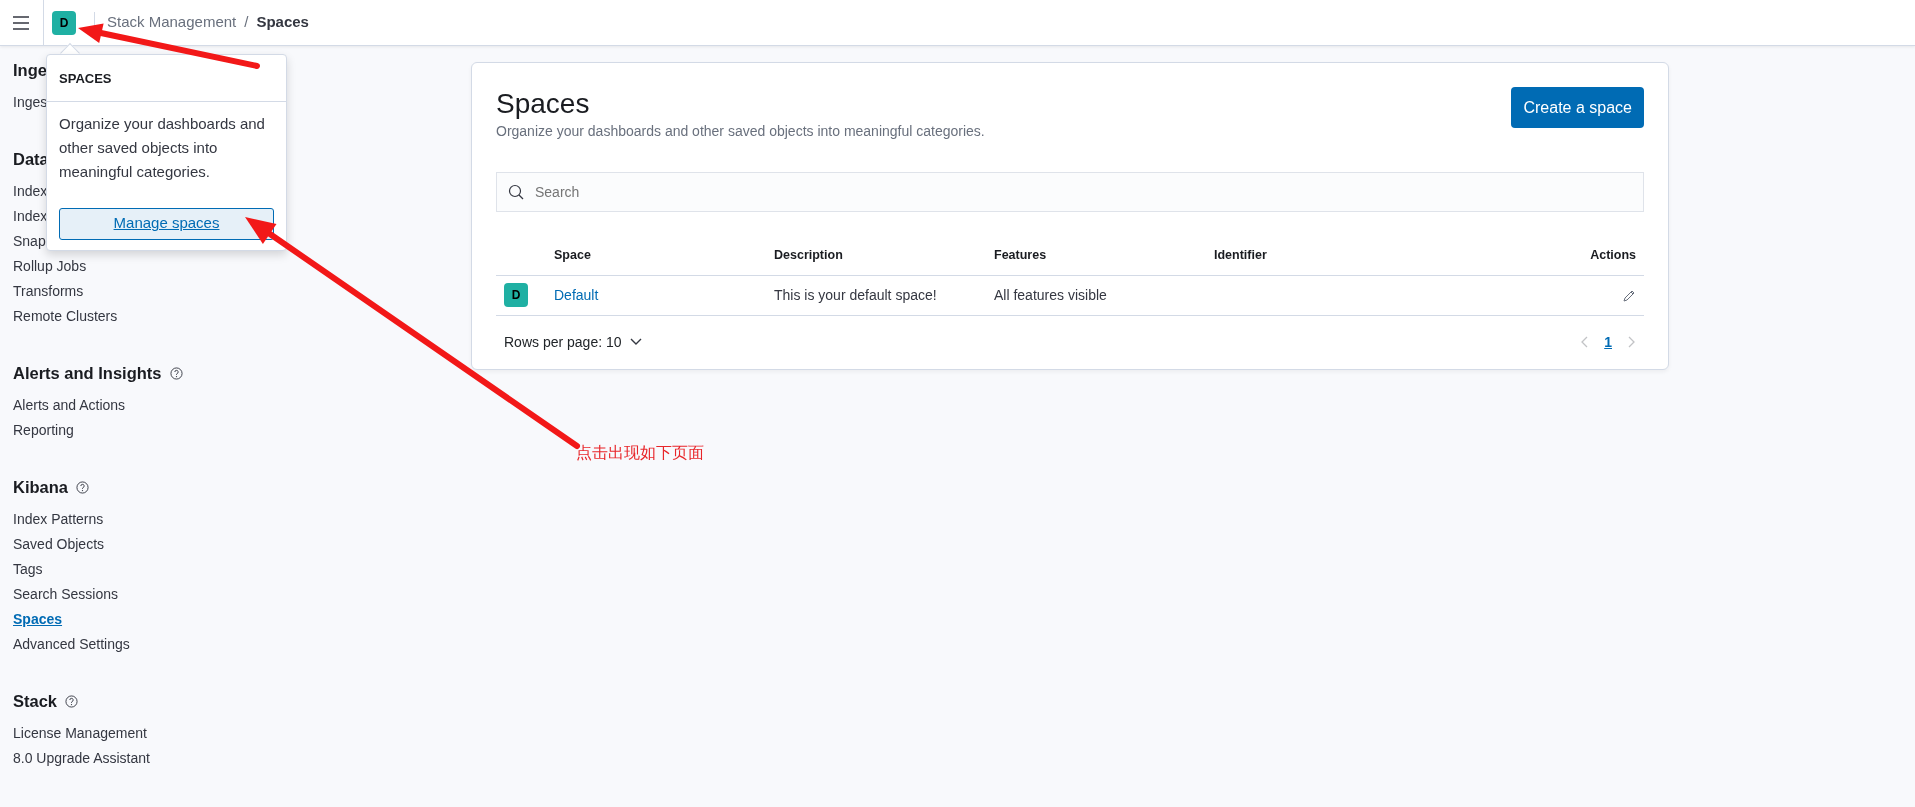 This screenshot has height=807, width=1915. Describe the element at coordinates (242, 733) in the screenshot. I see `sidebar-link: License Management` at that location.